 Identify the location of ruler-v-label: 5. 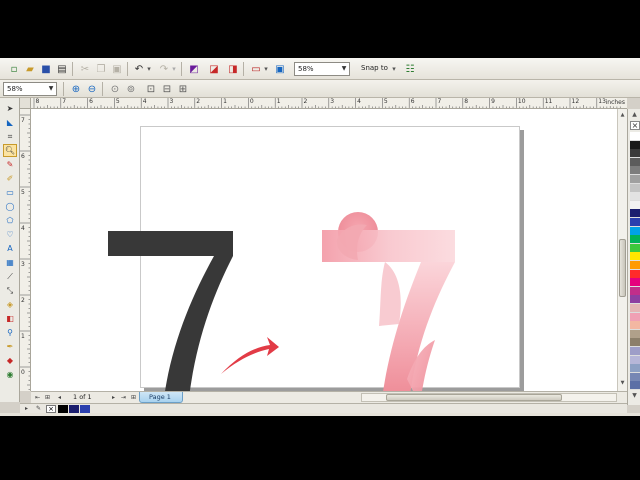
(23, 192).